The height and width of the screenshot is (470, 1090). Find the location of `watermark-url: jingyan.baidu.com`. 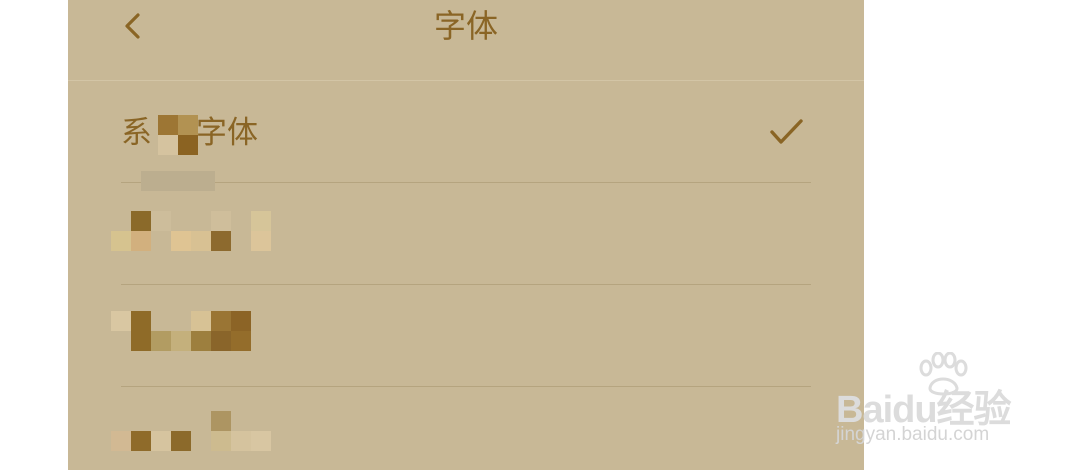

watermark-url: jingyan.baidu.com is located at coordinates (913, 434).